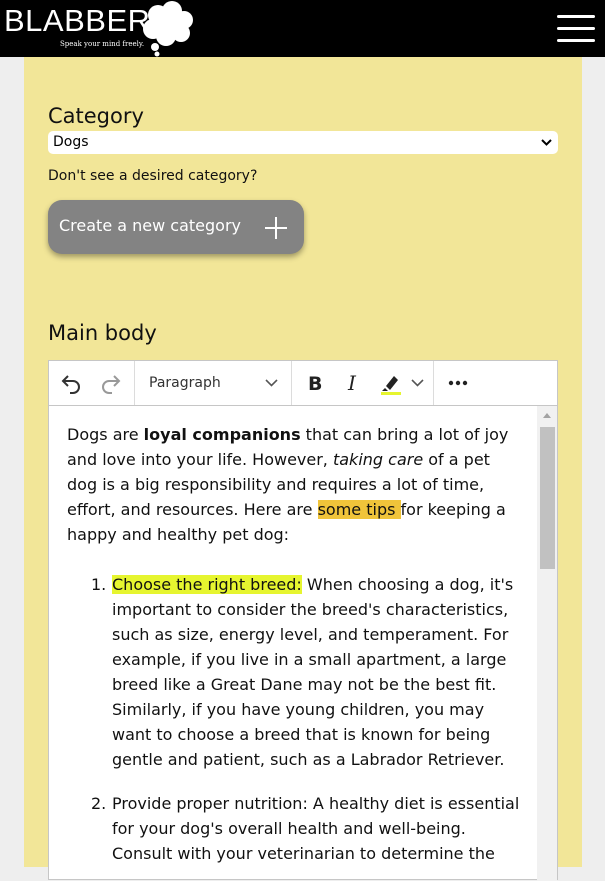  What do you see at coordinates (303, 142) in the screenshot?
I see `category-select: Dogs` at bounding box center [303, 142].